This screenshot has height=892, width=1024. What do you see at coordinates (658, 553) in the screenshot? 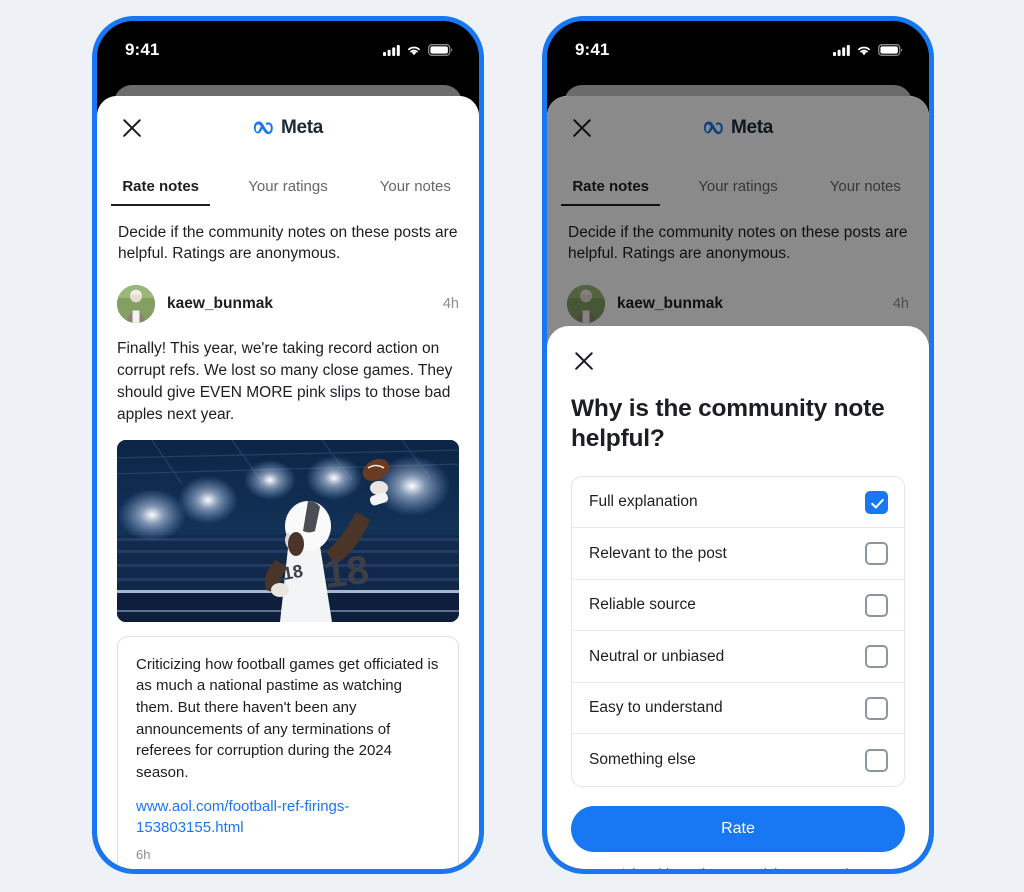
I see `option-label: Relevant to the post` at bounding box center [658, 553].